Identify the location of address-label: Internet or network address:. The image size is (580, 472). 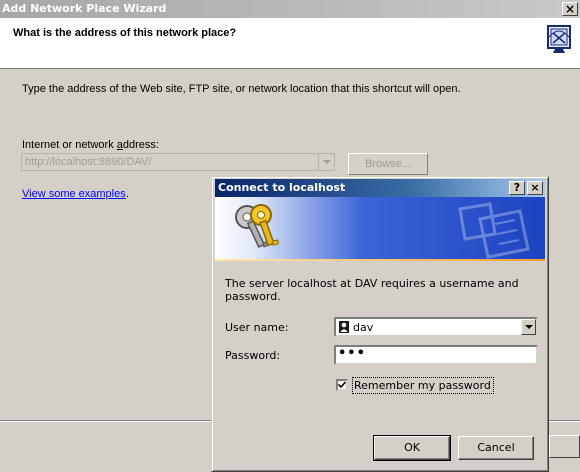
(90, 145).